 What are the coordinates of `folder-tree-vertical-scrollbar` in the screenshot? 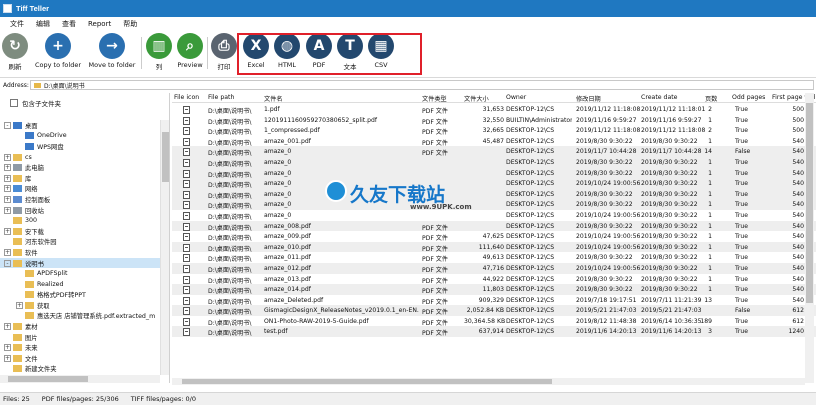 It's located at (164, 247).